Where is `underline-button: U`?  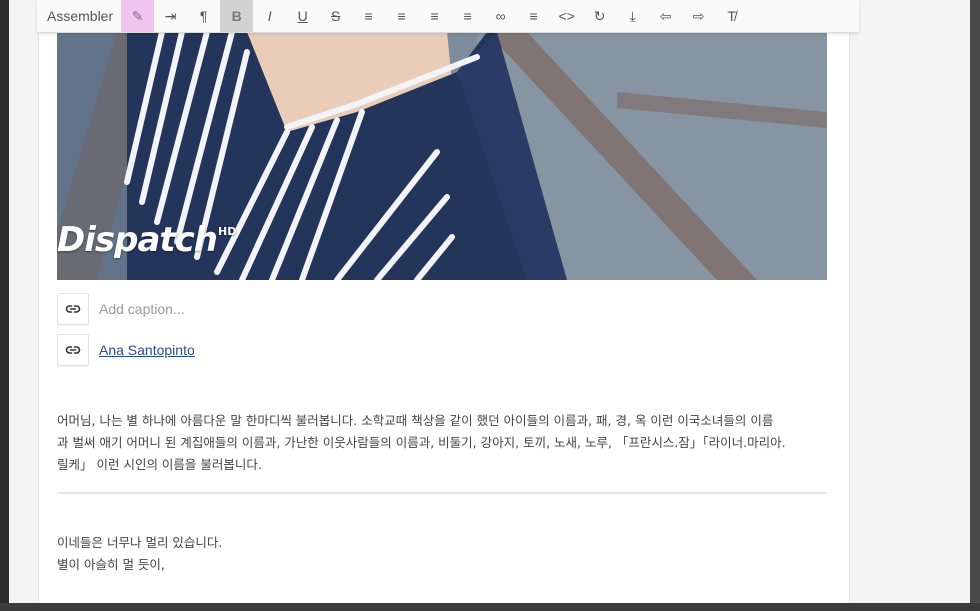
underline-button: U is located at coordinates (302, 16).